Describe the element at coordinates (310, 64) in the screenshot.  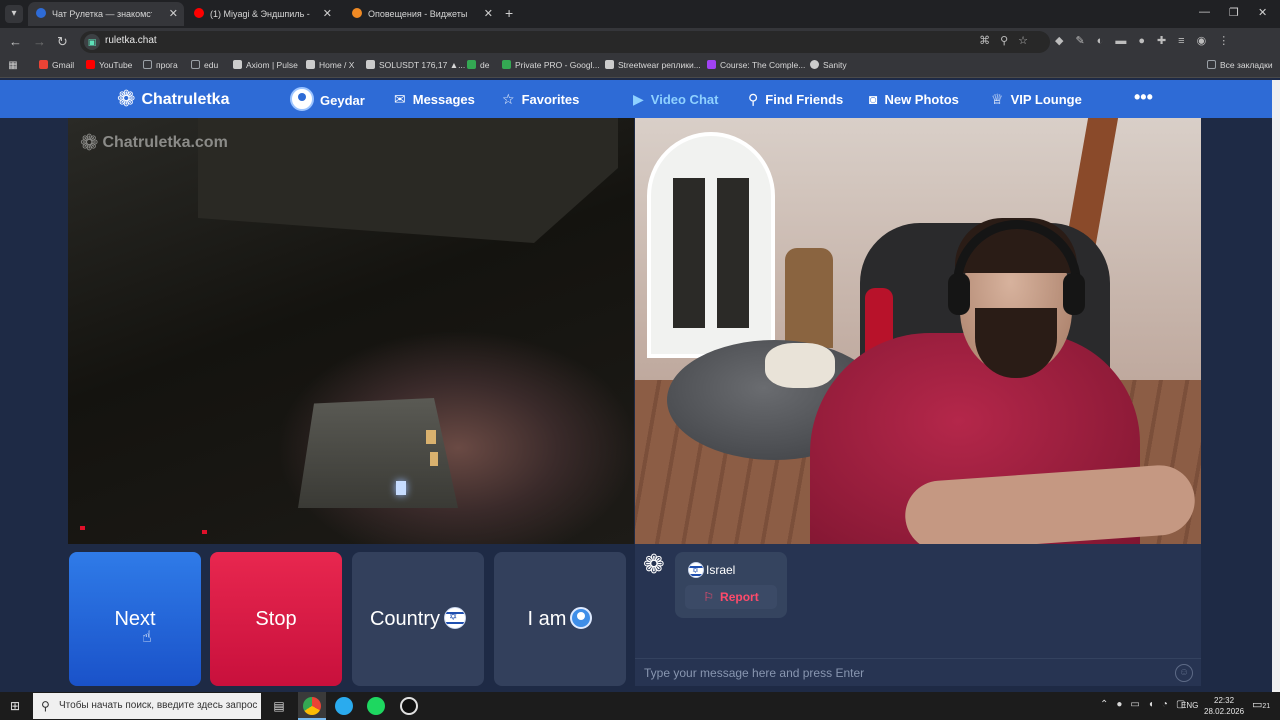
I see `x-icon` at that location.